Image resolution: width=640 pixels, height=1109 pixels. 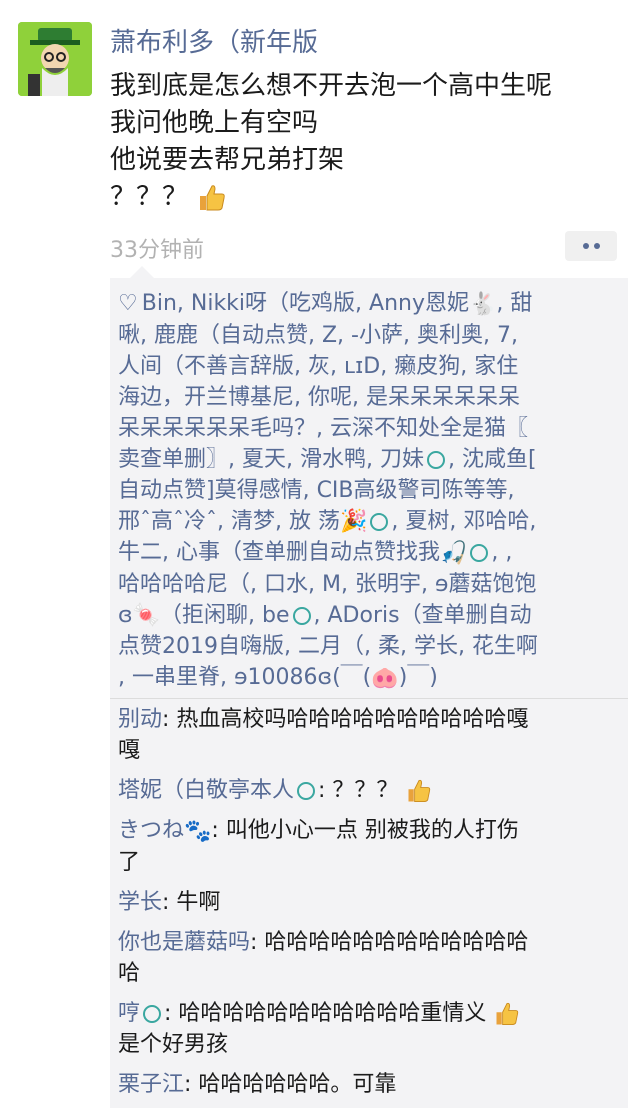 I want to click on post-line: 我到底是怎么想不开去泡一个高中生呢, so click(x=331, y=86).